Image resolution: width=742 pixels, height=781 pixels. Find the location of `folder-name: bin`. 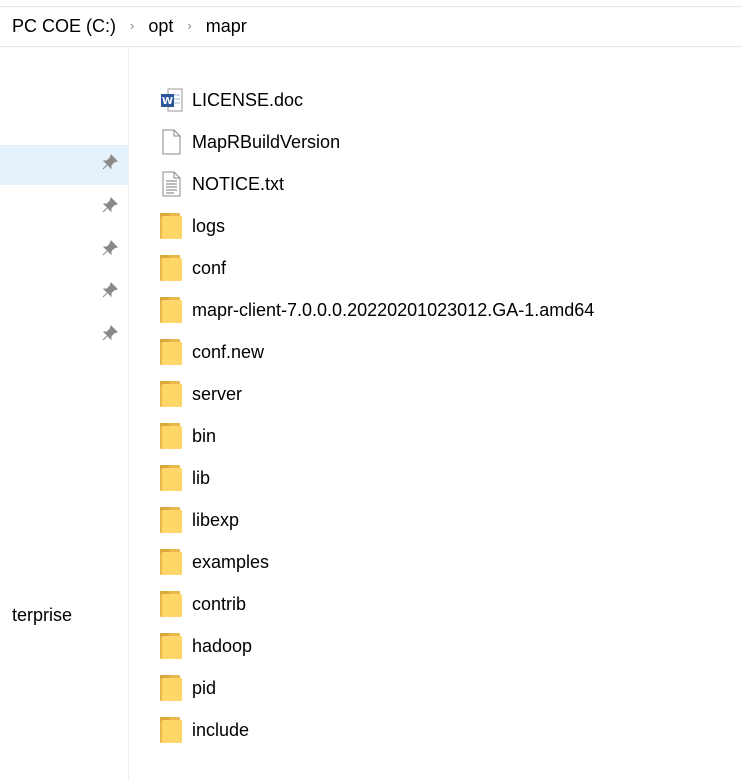

folder-name: bin is located at coordinates (204, 436).